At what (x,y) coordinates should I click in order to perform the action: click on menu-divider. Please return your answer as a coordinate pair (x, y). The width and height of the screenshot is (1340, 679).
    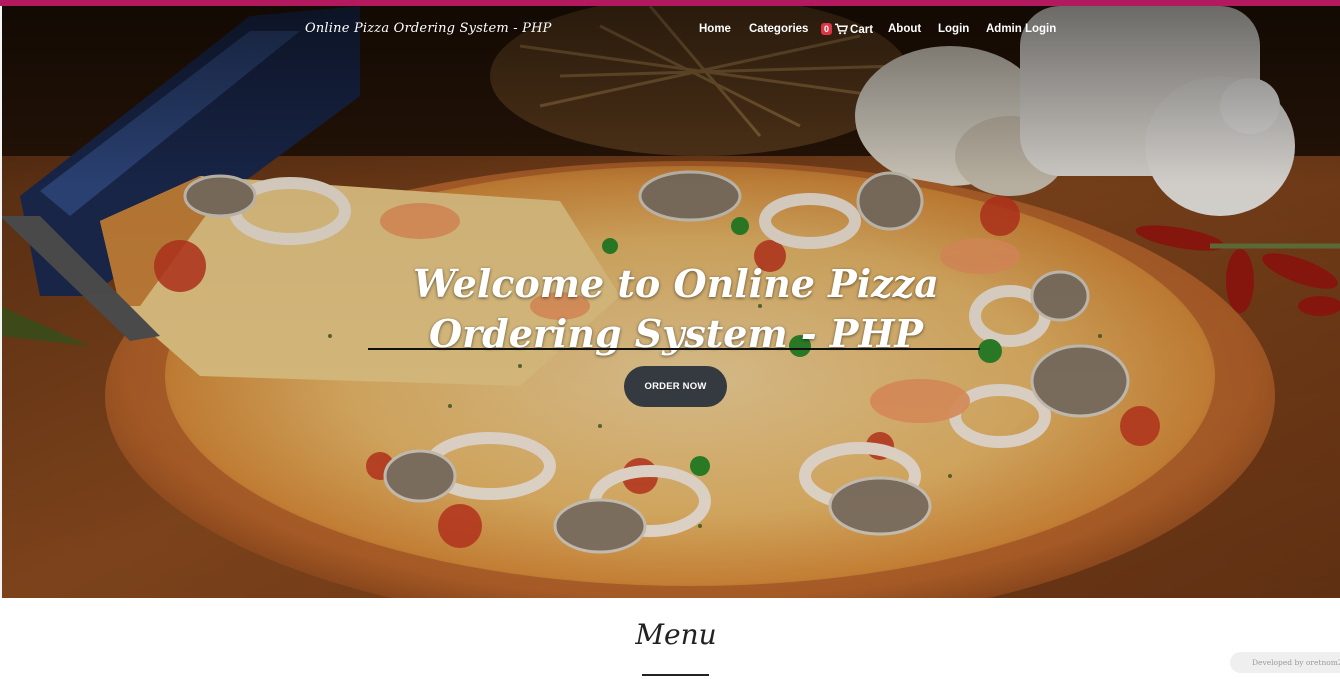
    Looking at the image, I should click on (675, 675).